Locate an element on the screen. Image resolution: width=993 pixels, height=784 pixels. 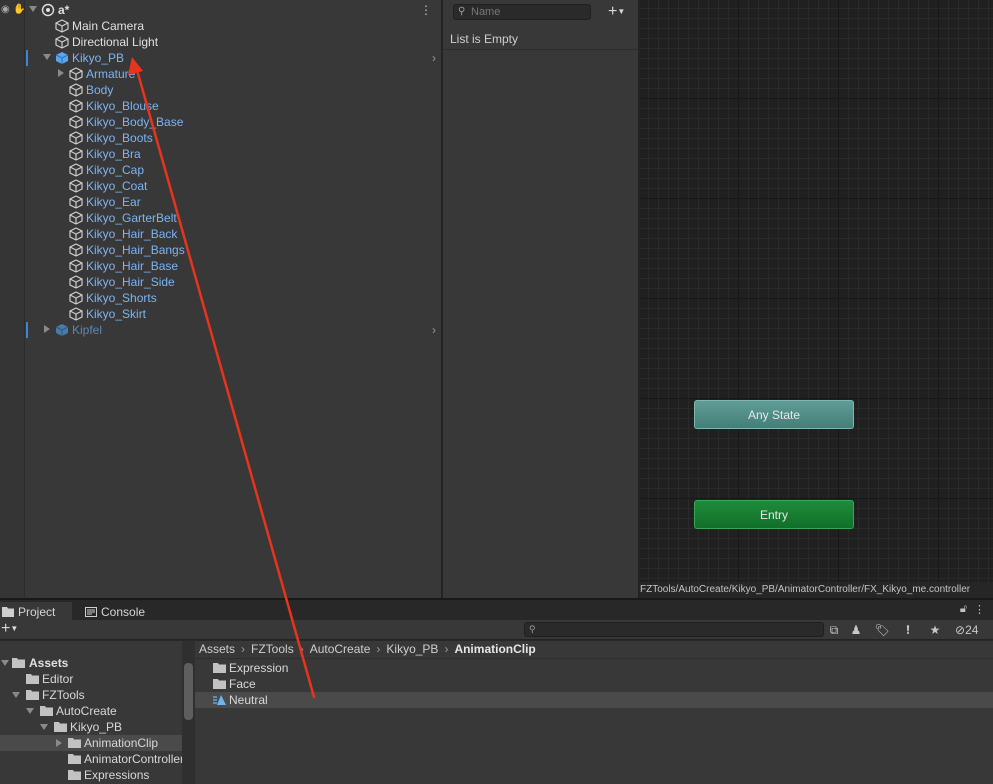
project-search-box: ⚲ is located at coordinates (674, 629).